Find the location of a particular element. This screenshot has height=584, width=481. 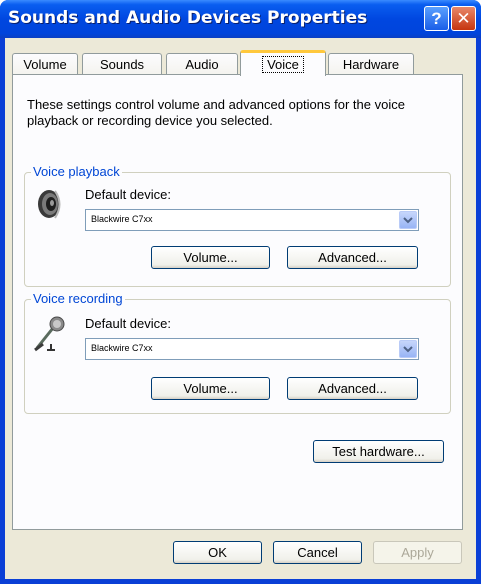

playback-device-dropdown: Blackwire C7xx is located at coordinates (252, 220).